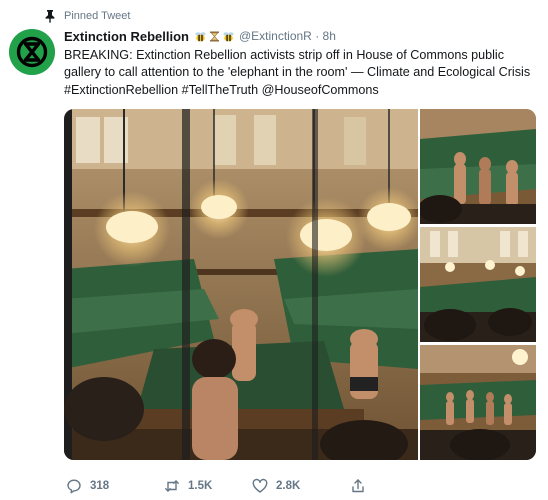  I want to click on tweet-actions: 318 1.5K 2.8K, so click(296, 486).